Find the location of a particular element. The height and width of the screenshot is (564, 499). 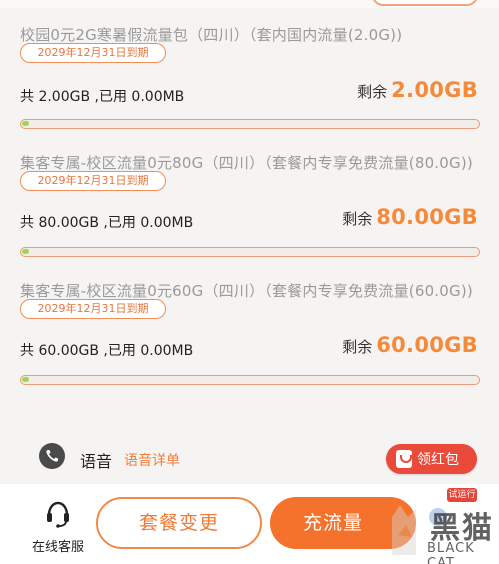

red-packet-icon is located at coordinates (404, 459).